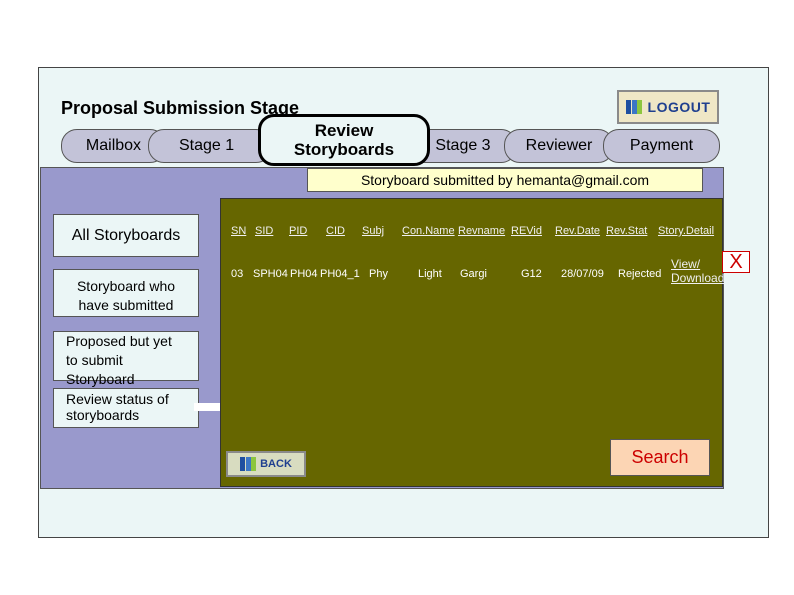 The width and height of the screenshot is (794, 595). Describe the element at coordinates (335, 231) in the screenshot. I see `col-header-cid: CID` at that location.